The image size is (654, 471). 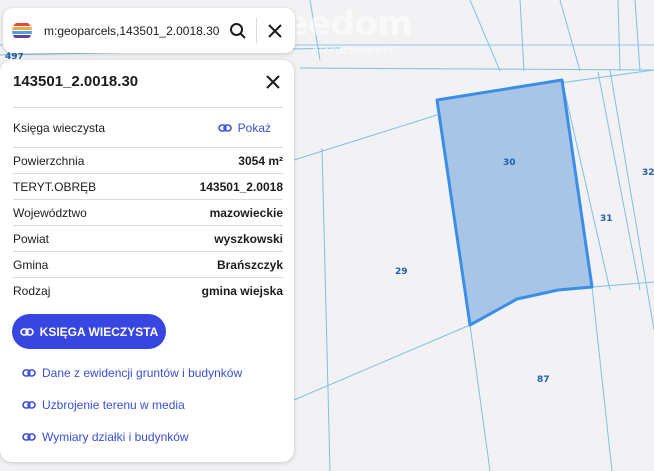 I want to click on app-logo-icon, so click(x=22, y=30).